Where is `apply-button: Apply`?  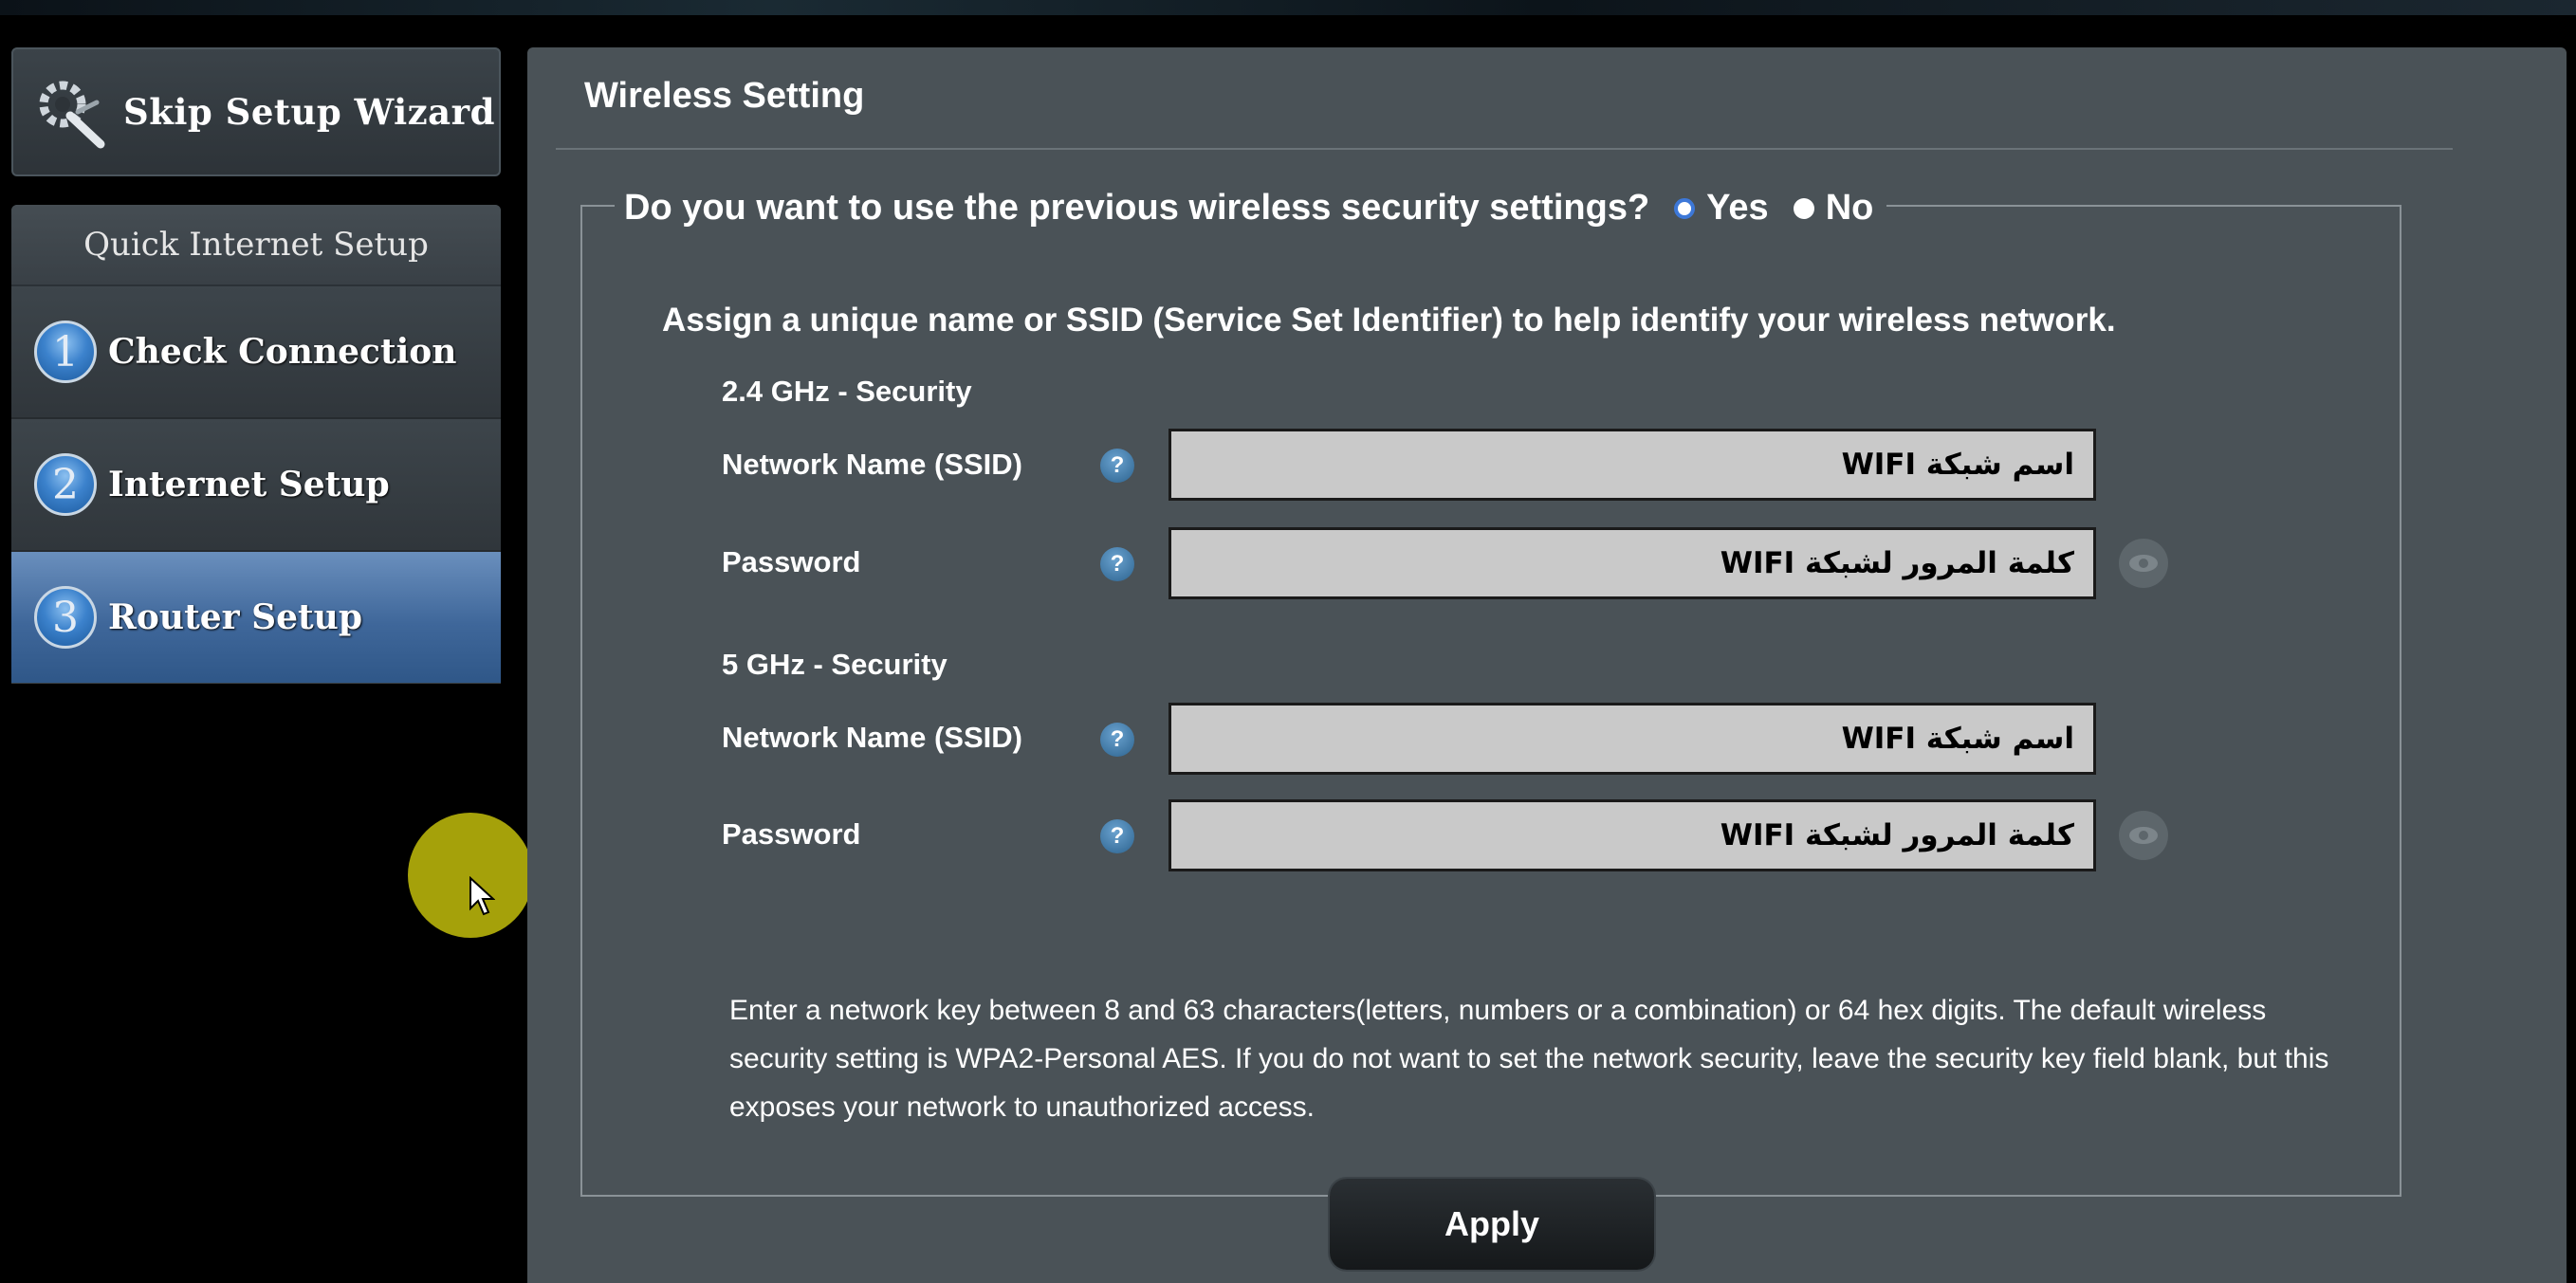 apply-button: Apply is located at coordinates (1492, 1224).